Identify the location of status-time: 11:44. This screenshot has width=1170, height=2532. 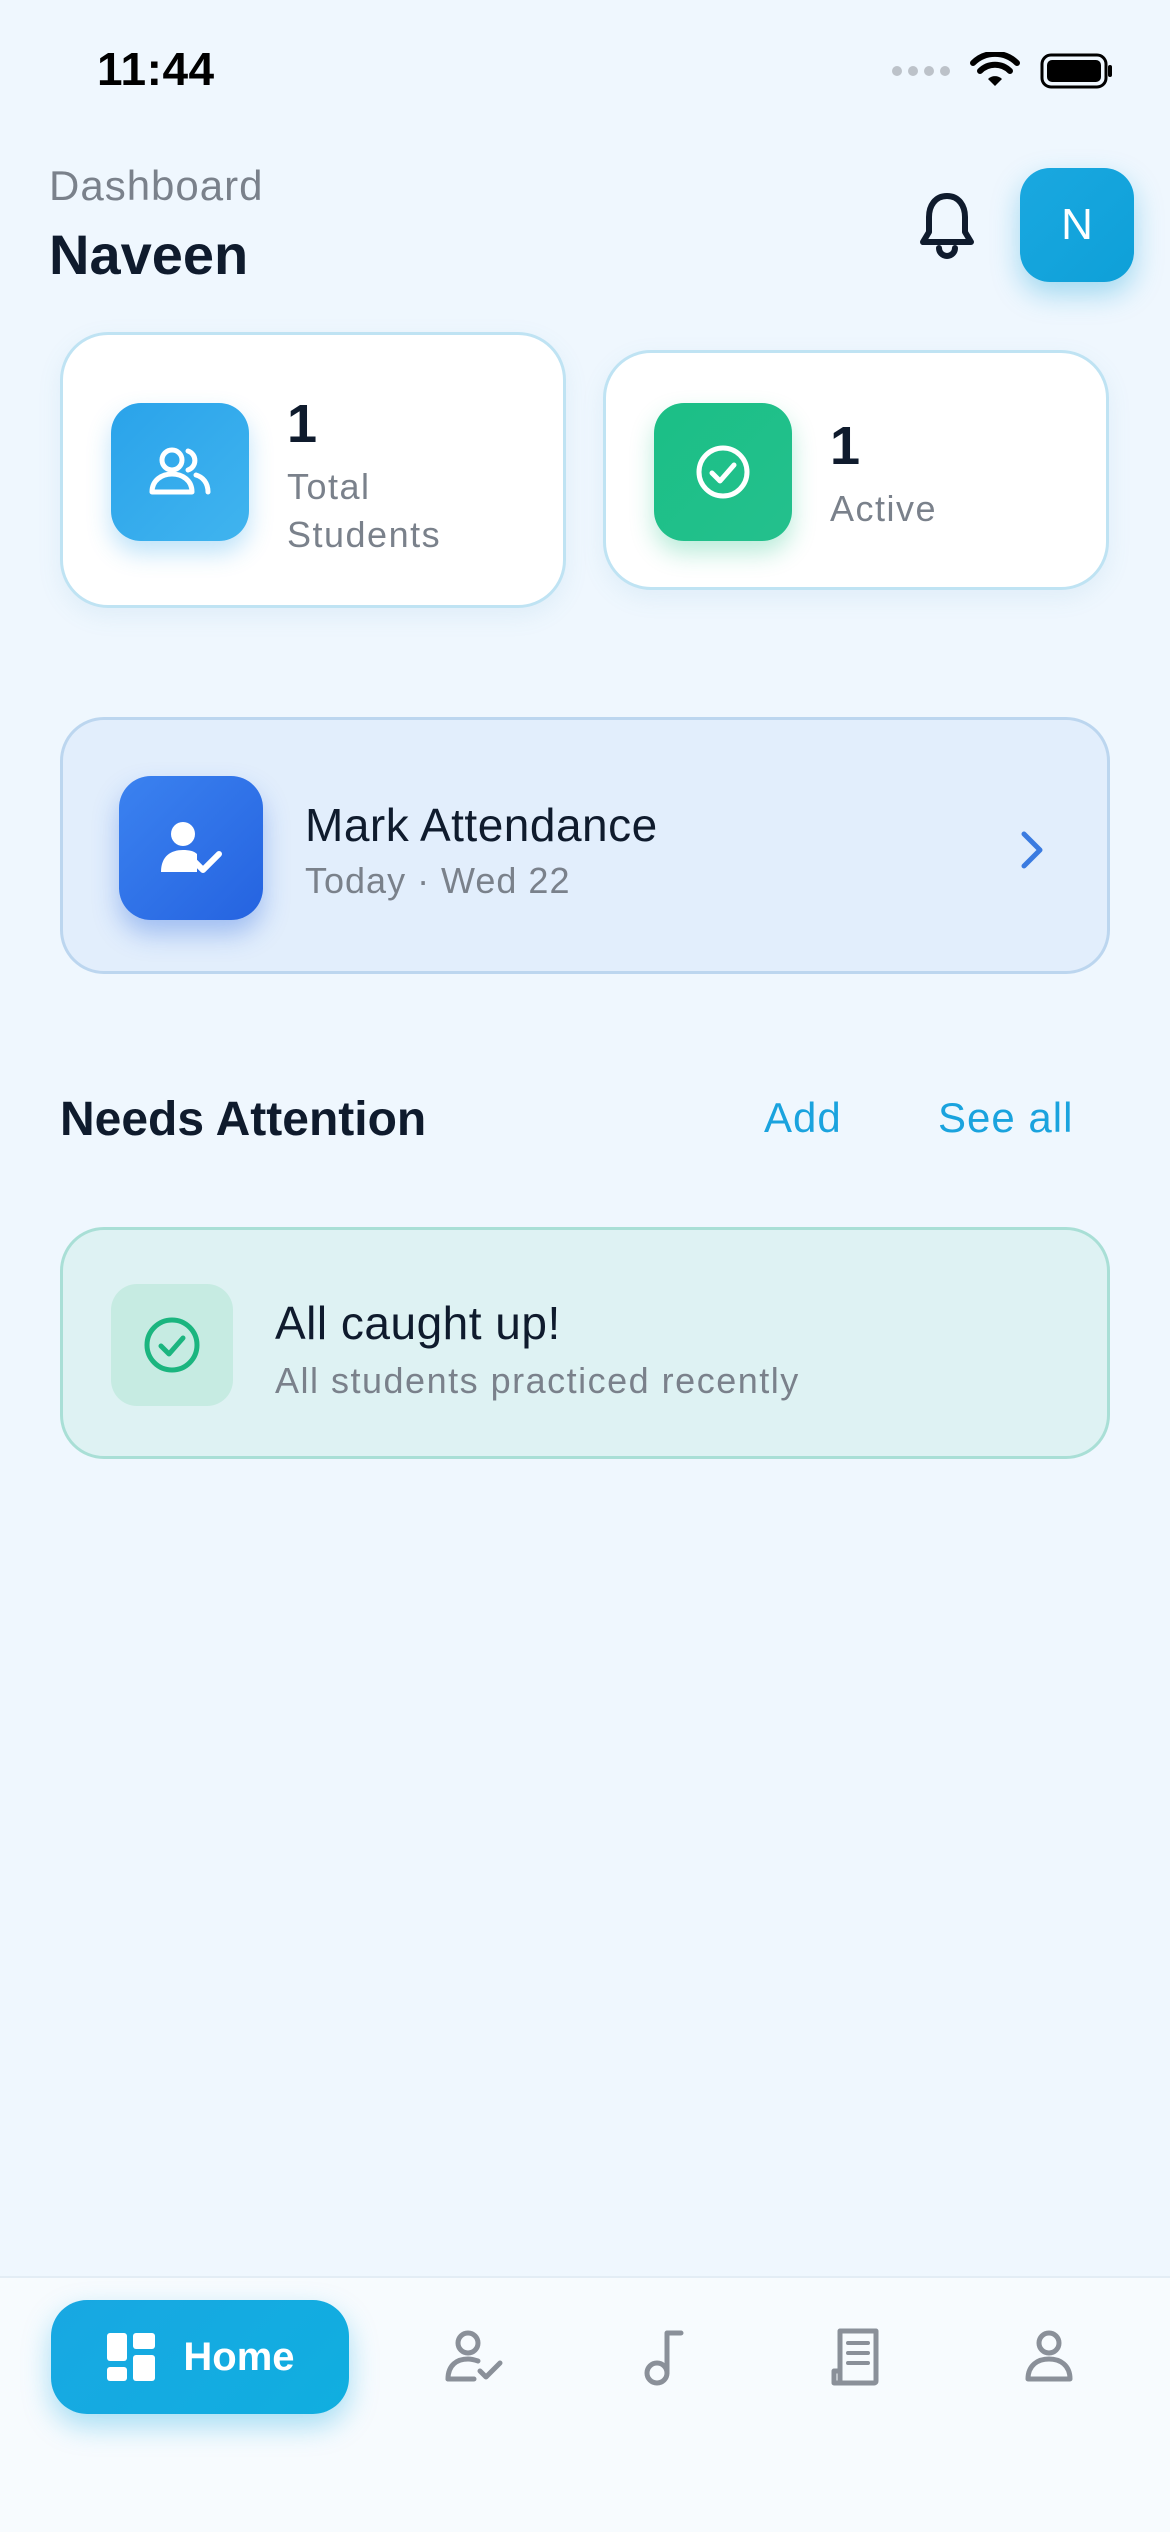
(156, 69).